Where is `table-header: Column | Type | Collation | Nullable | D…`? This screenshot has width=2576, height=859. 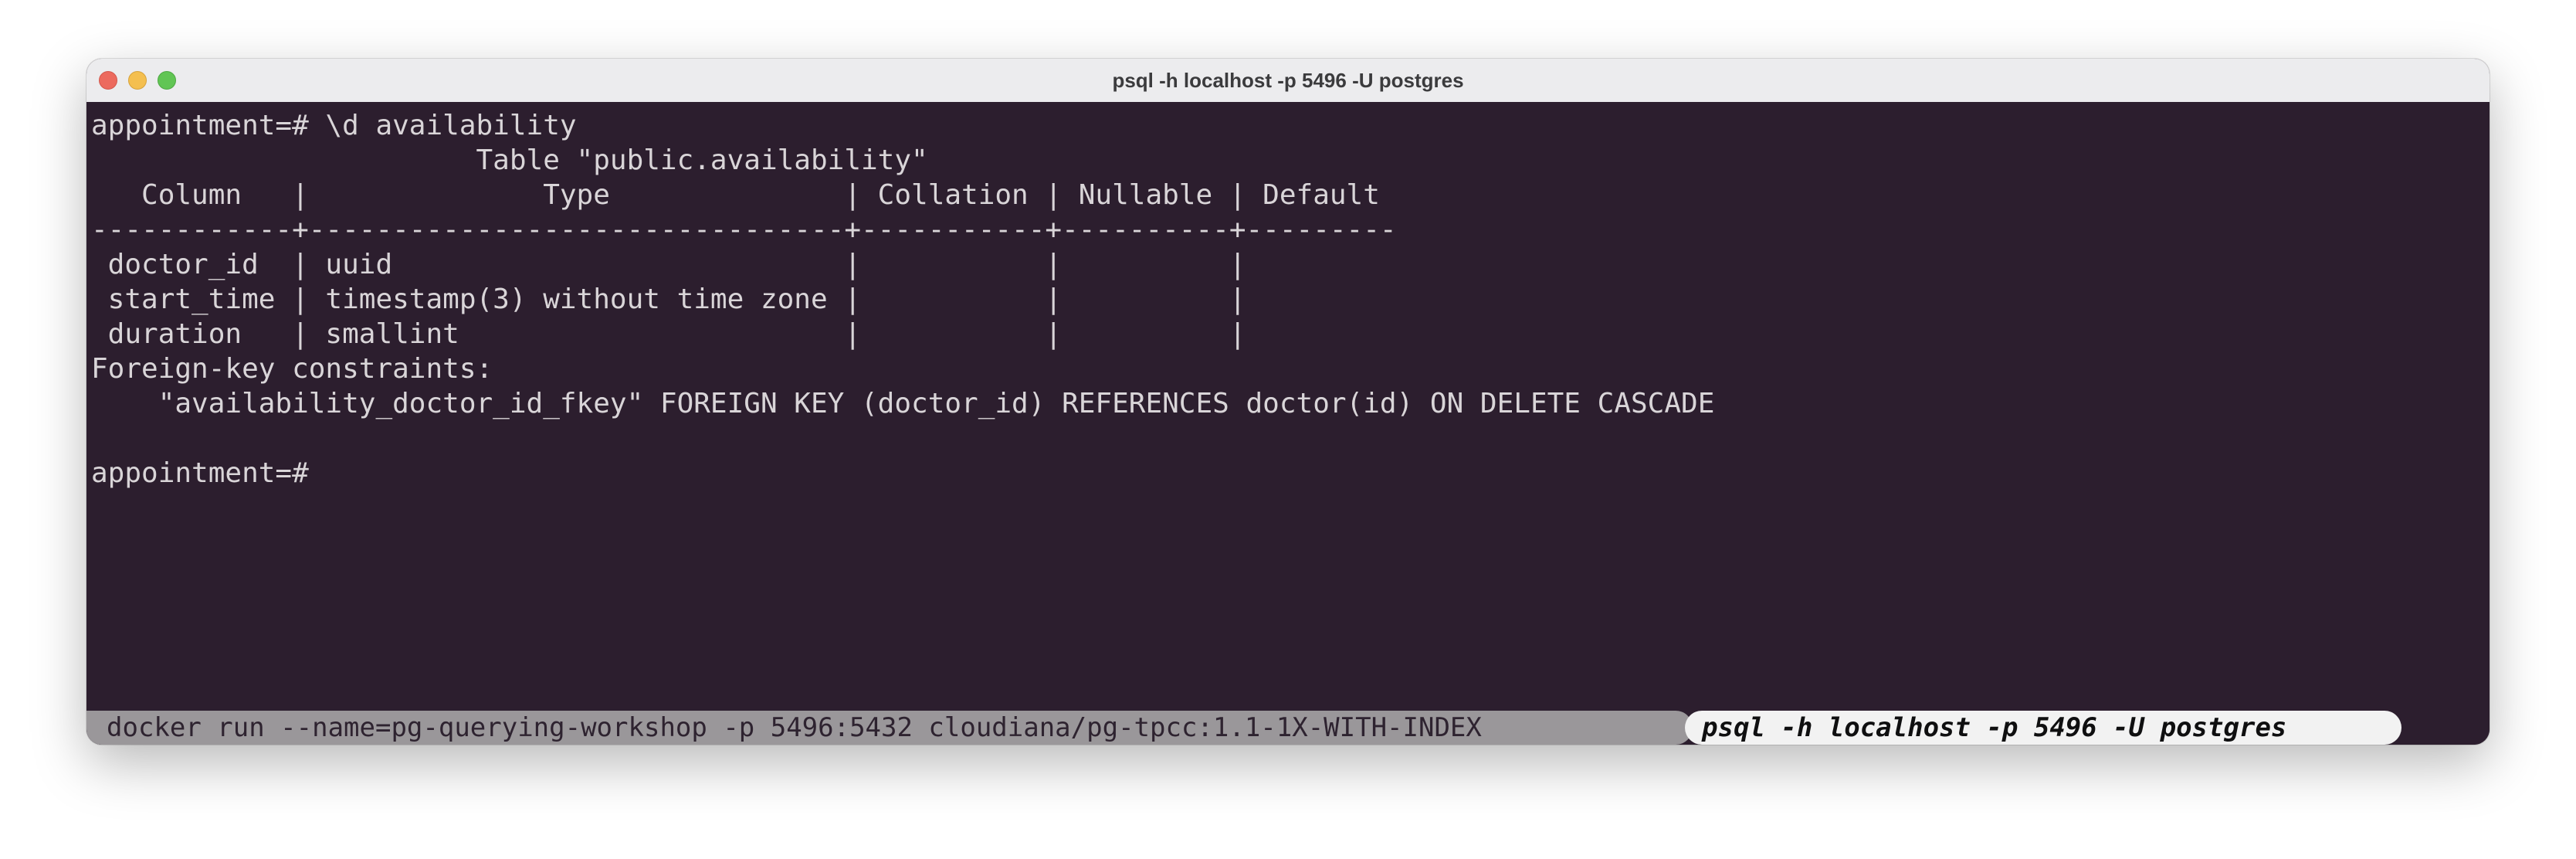
table-header: Column | Type | Collation | Nullable | D… is located at coordinates (735, 195).